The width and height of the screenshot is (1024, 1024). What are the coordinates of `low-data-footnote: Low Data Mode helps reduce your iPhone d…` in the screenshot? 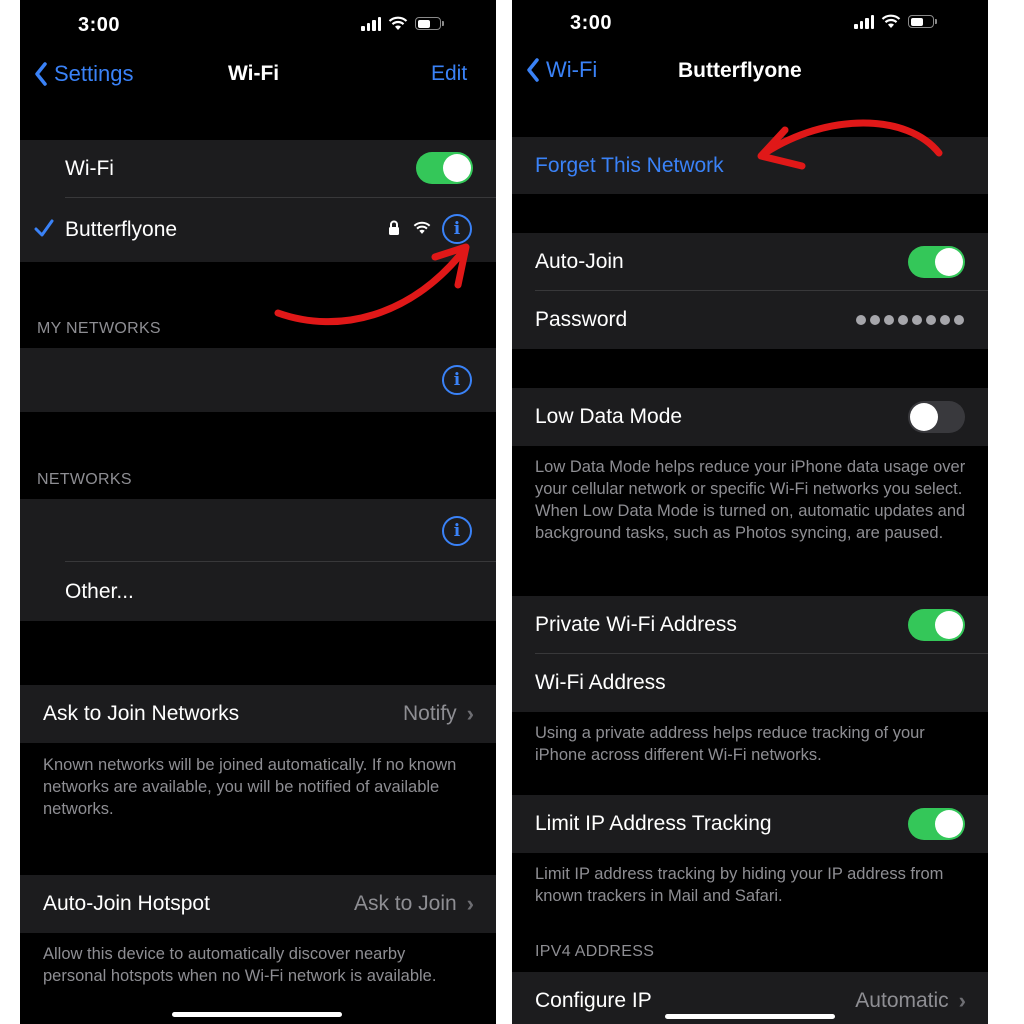 It's located at (750, 500).